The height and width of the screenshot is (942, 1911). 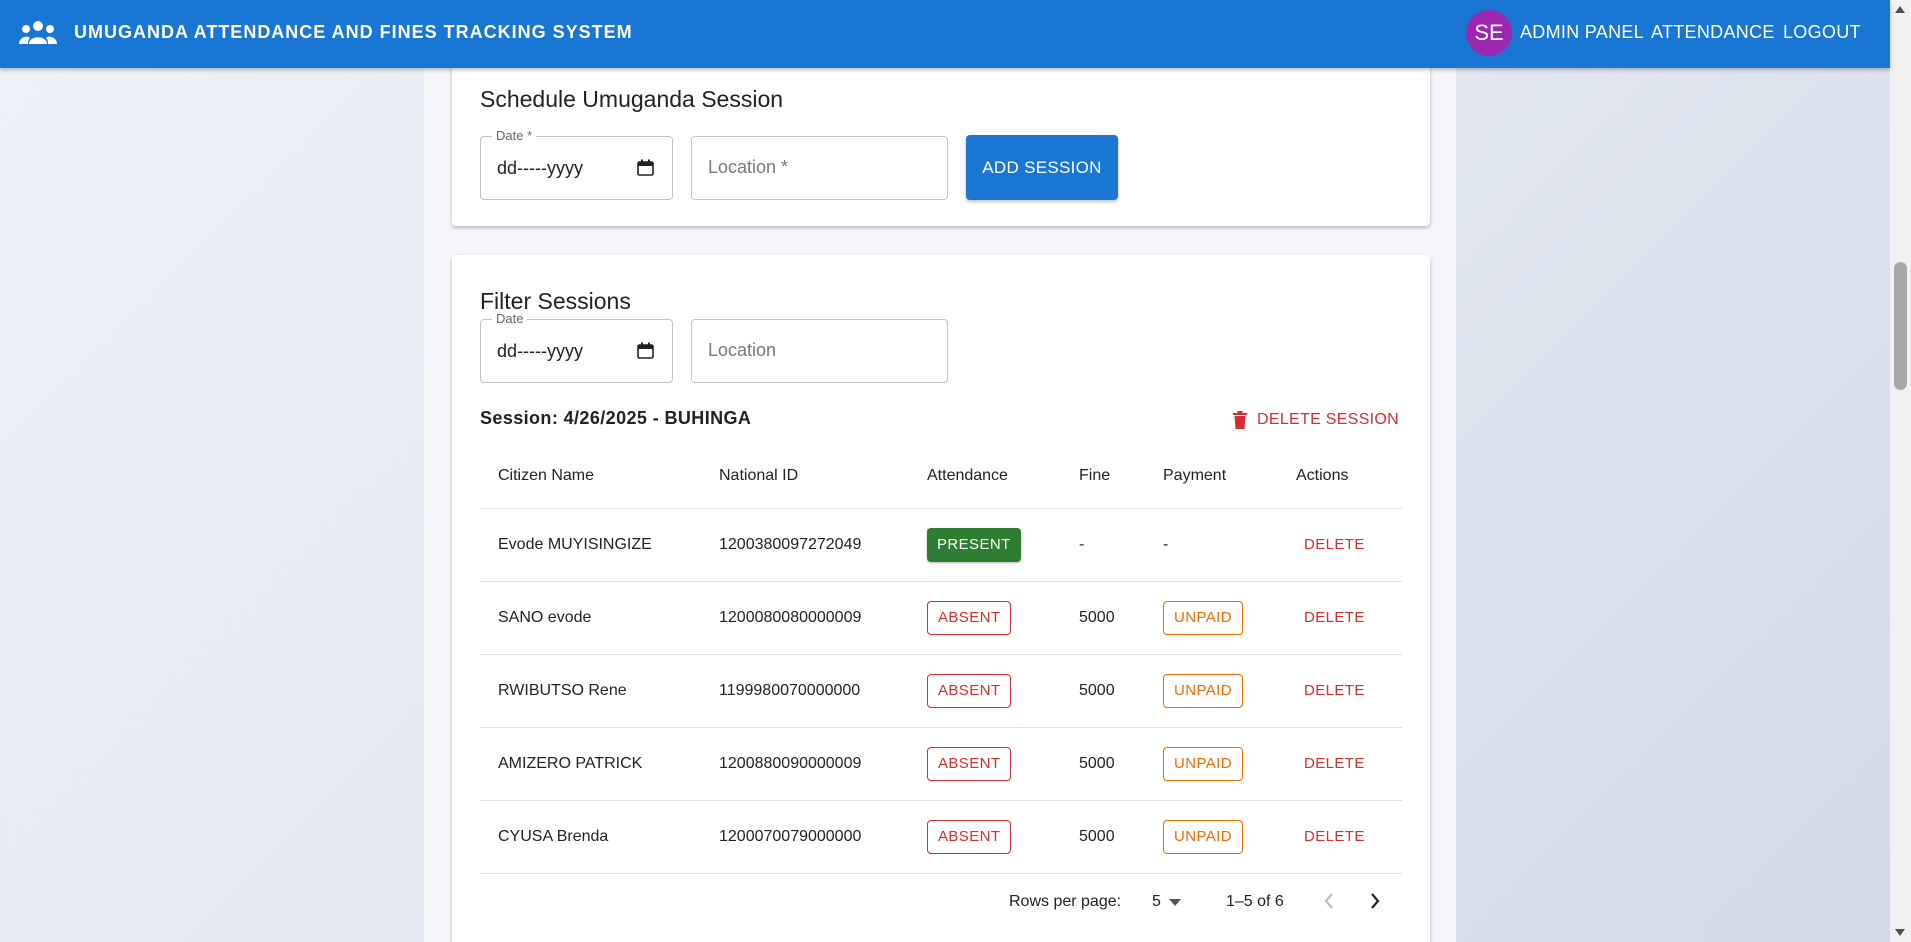 What do you see at coordinates (805, 837) in the screenshot?
I see `cell-national-id: 1200070079000000` at bounding box center [805, 837].